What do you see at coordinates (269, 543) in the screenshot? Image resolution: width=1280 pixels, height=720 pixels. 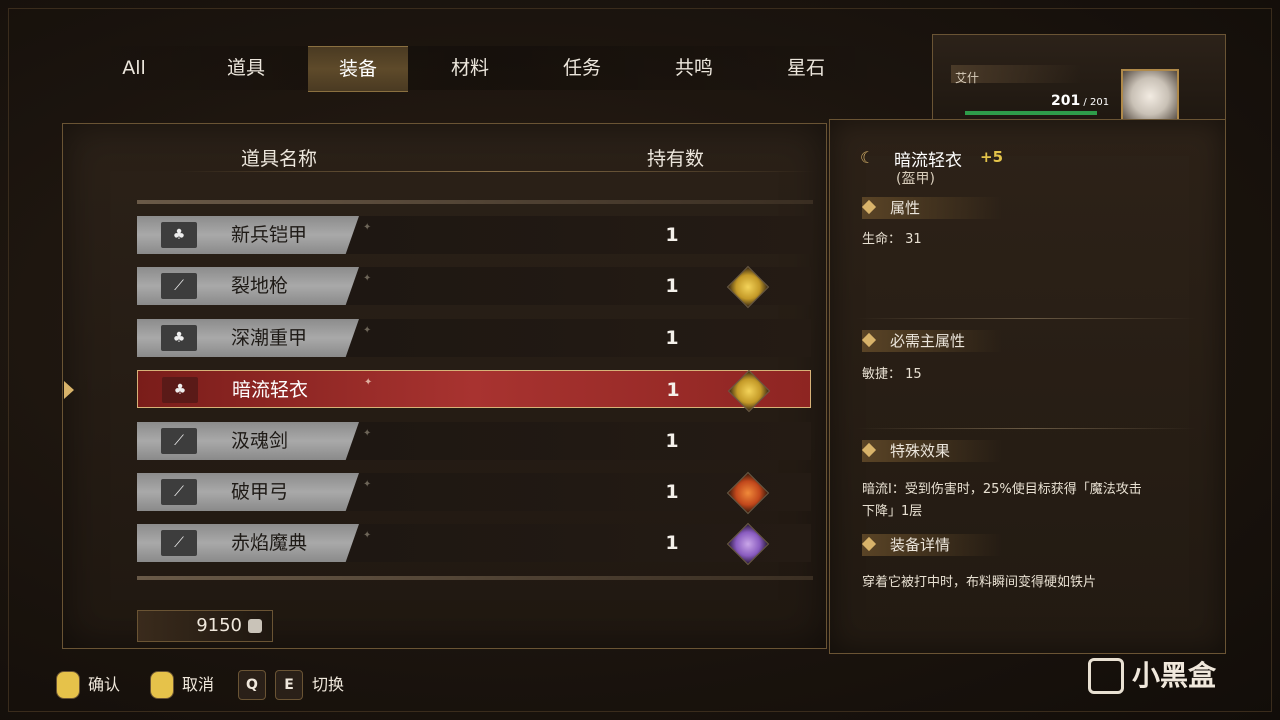 I see `item-name: 赤焰魔典` at bounding box center [269, 543].